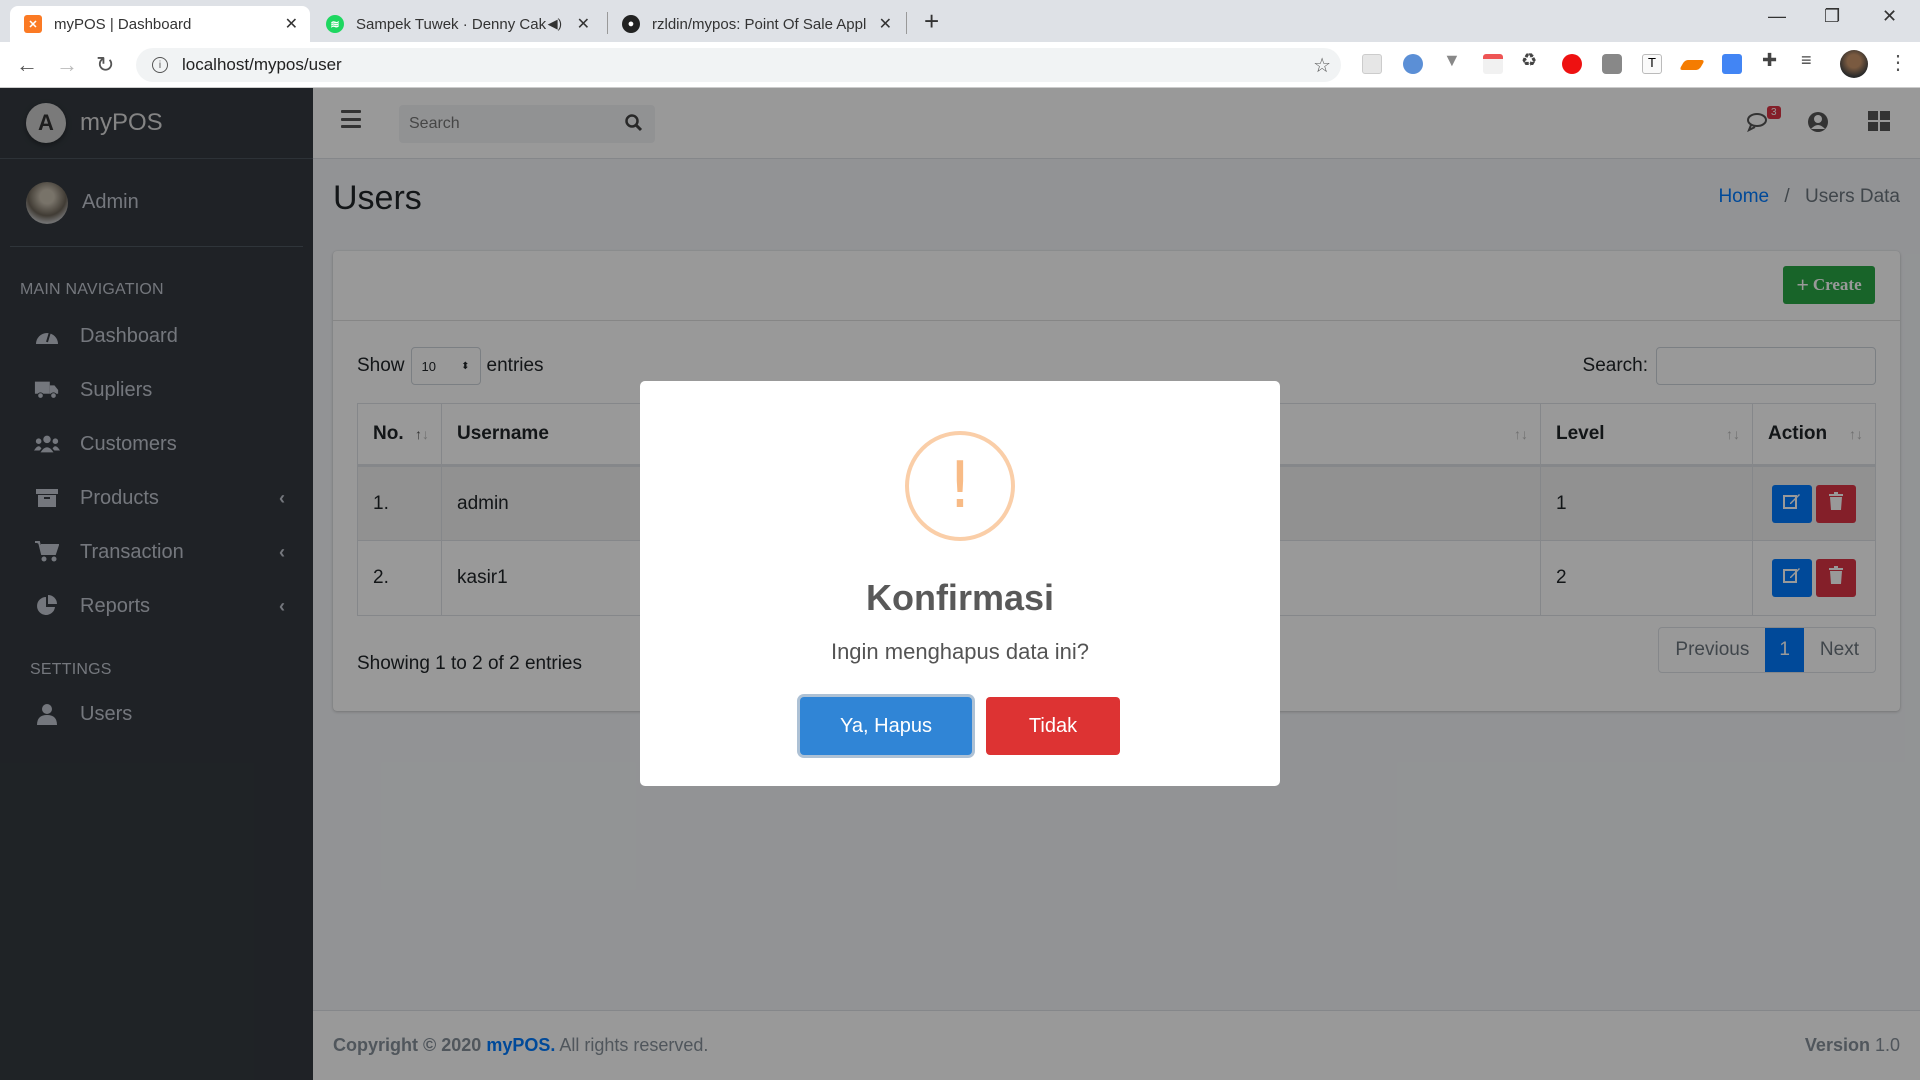  I want to click on extension-adblock-icon, so click(1572, 64).